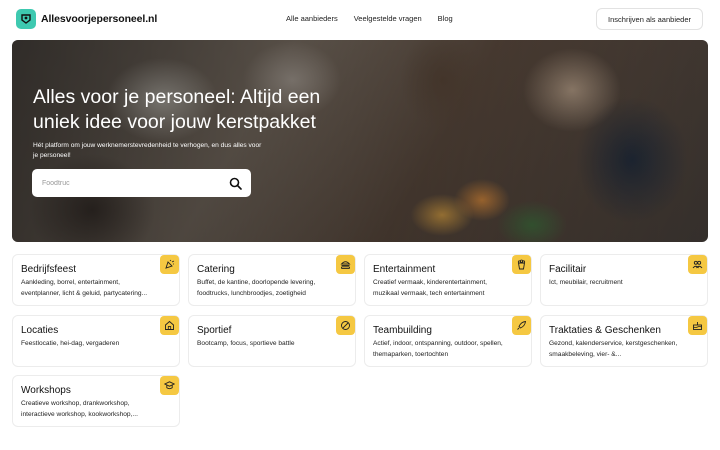 Image resolution: width=720 pixels, height=450 pixels. What do you see at coordinates (345, 325) in the screenshot?
I see `ball-icon` at bounding box center [345, 325].